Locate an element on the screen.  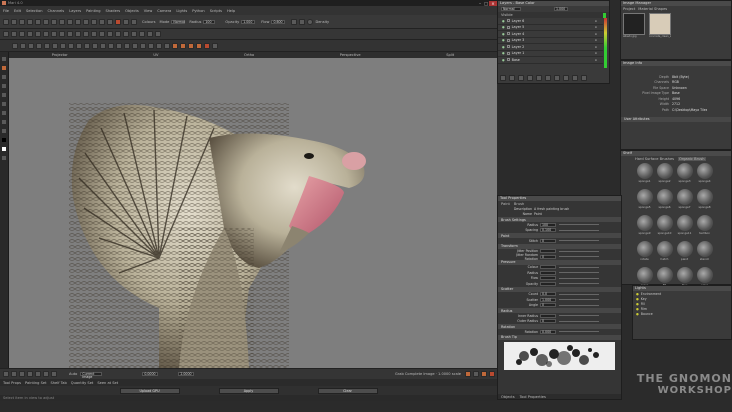
property-field: 1.000 is located at coordinates (548, 299).